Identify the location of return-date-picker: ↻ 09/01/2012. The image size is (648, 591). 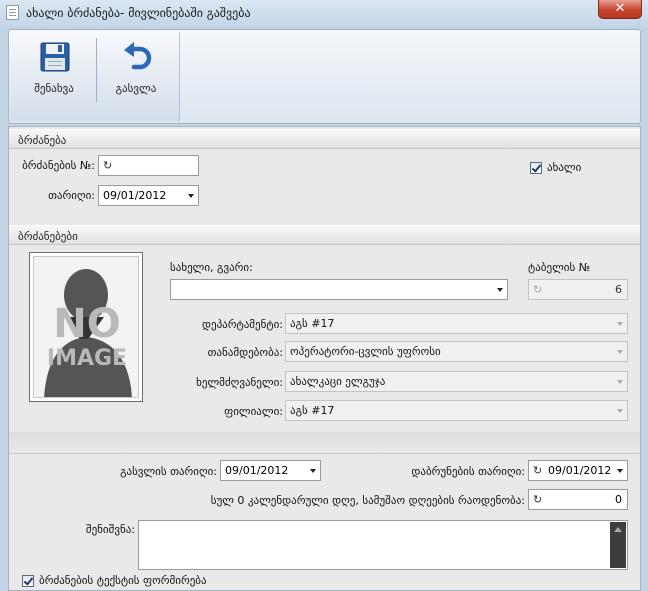
(578, 470).